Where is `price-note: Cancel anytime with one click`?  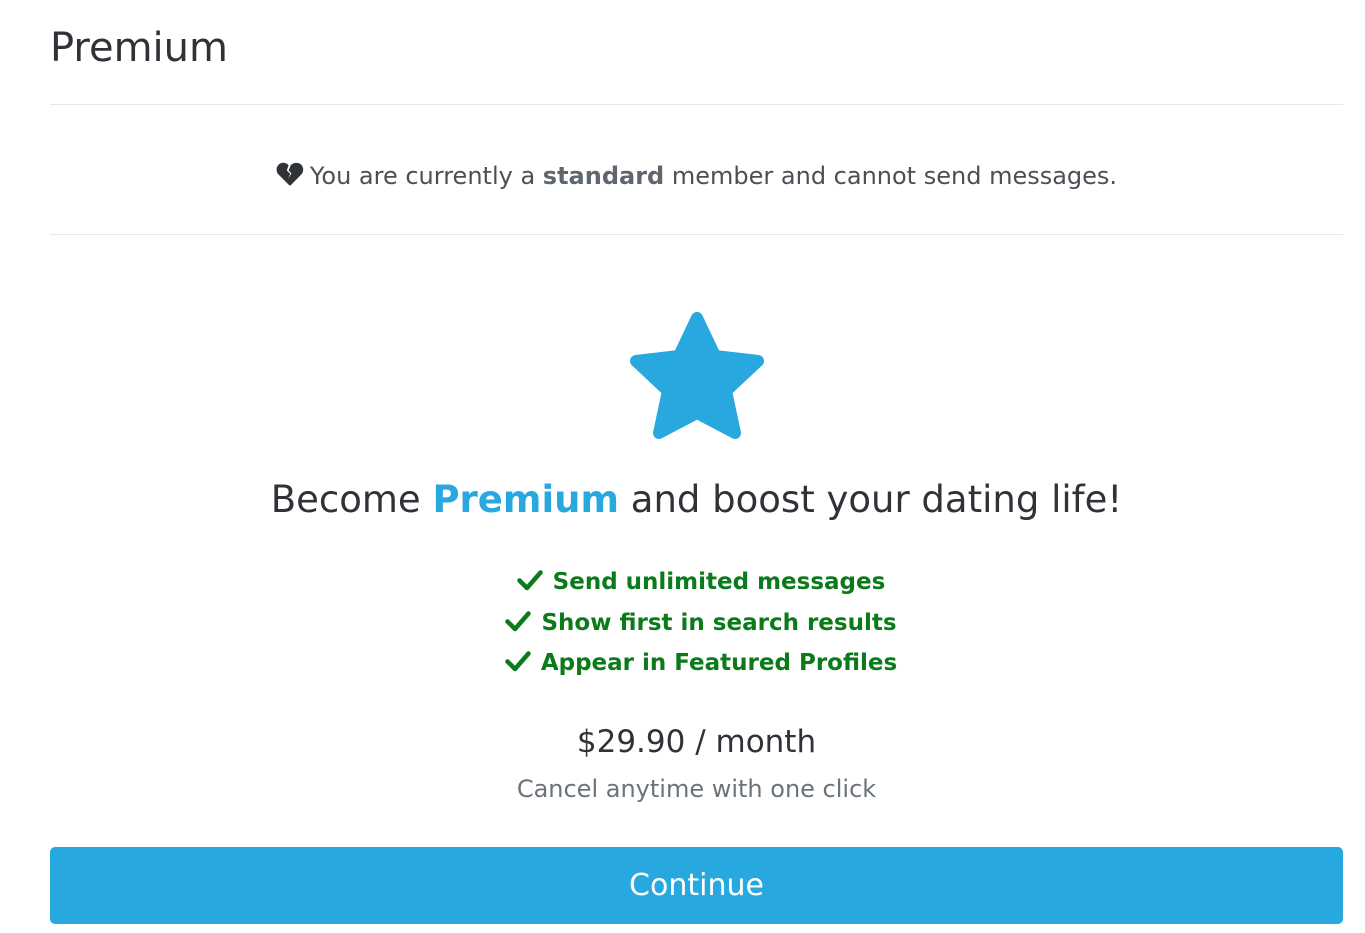
price-note: Cancel anytime with one click is located at coordinates (696, 789).